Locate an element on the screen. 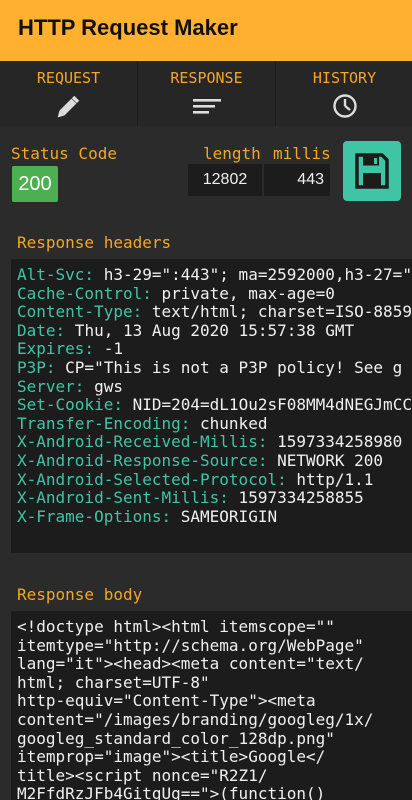  header-row: X-Android-Sent-Millis: 1597334258855 is located at coordinates (214, 498).